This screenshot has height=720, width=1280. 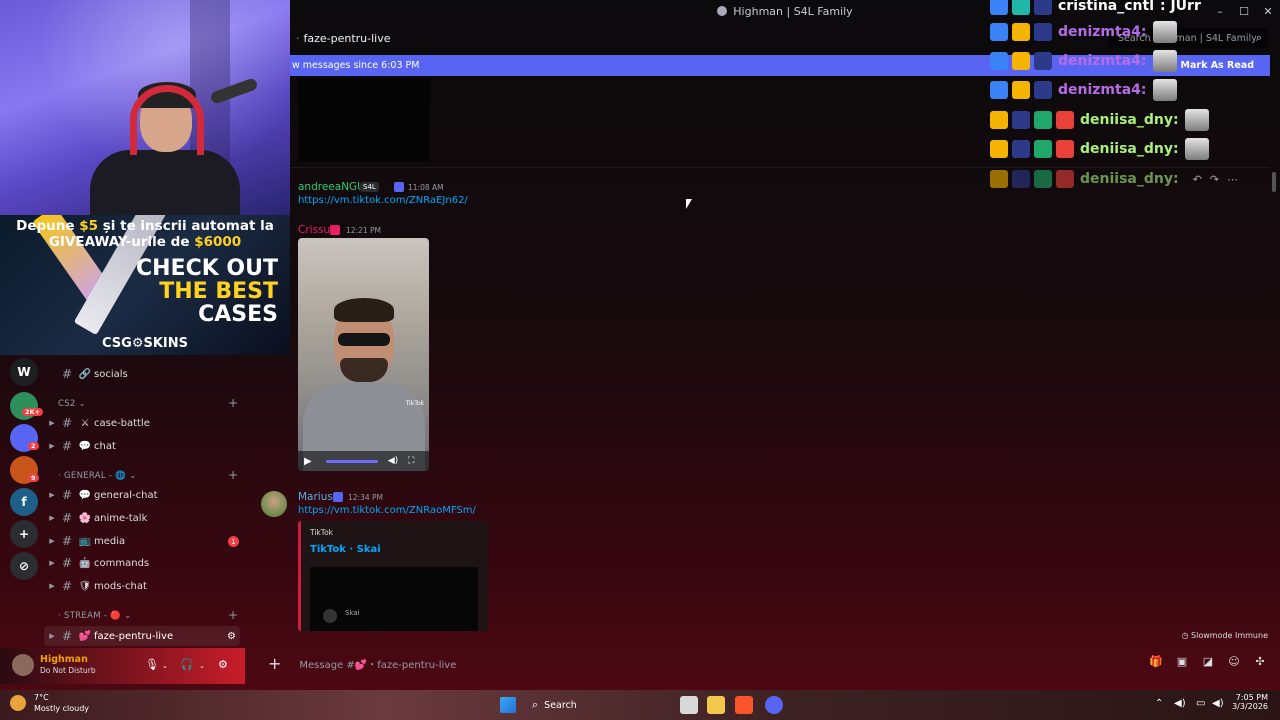 What do you see at coordinates (1232, 179) in the screenshot?
I see `more-icon: ⋯` at bounding box center [1232, 179].